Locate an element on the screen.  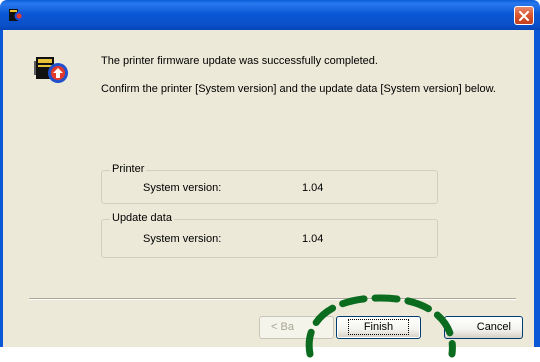
finish-button: Finish is located at coordinates (378, 327).